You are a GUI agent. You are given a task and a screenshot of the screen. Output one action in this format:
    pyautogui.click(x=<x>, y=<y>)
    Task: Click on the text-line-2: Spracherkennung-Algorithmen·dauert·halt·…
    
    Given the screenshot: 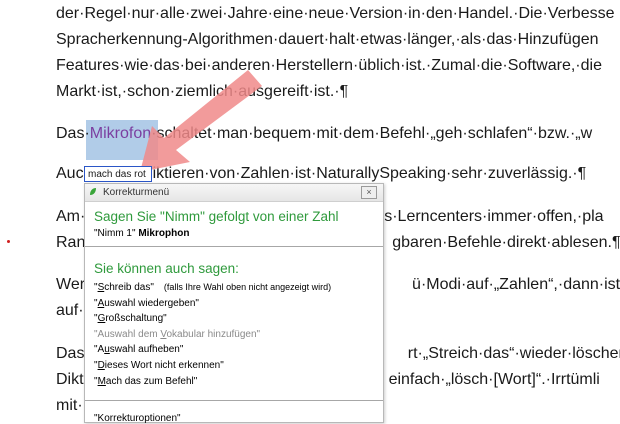 What is the action you would take?
    pyautogui.click(x=327, y=39)
    